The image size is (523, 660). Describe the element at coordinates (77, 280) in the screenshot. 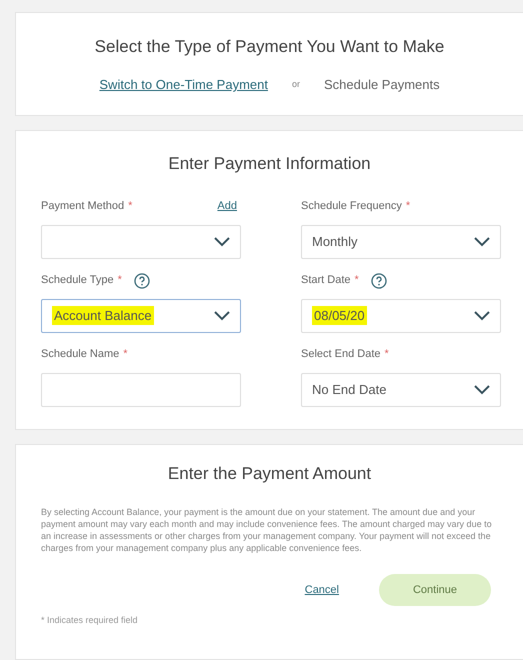

I see `field-label: Schedule Type` at that location.